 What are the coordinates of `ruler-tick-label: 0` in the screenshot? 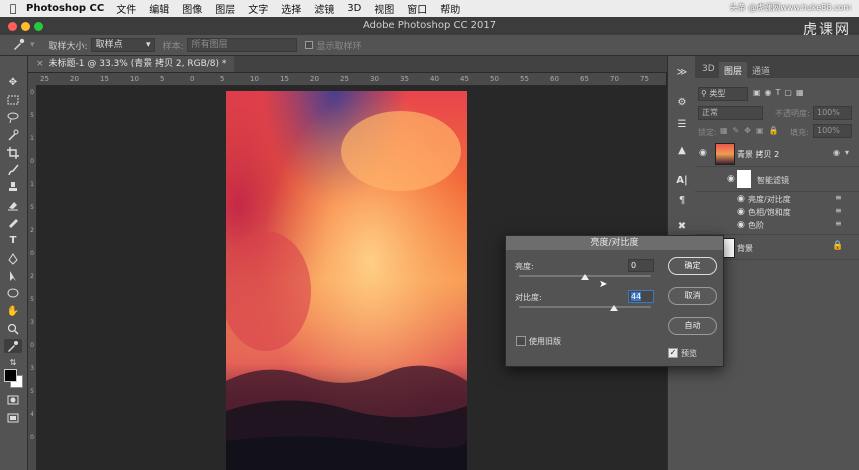 It's located at (32, 92).